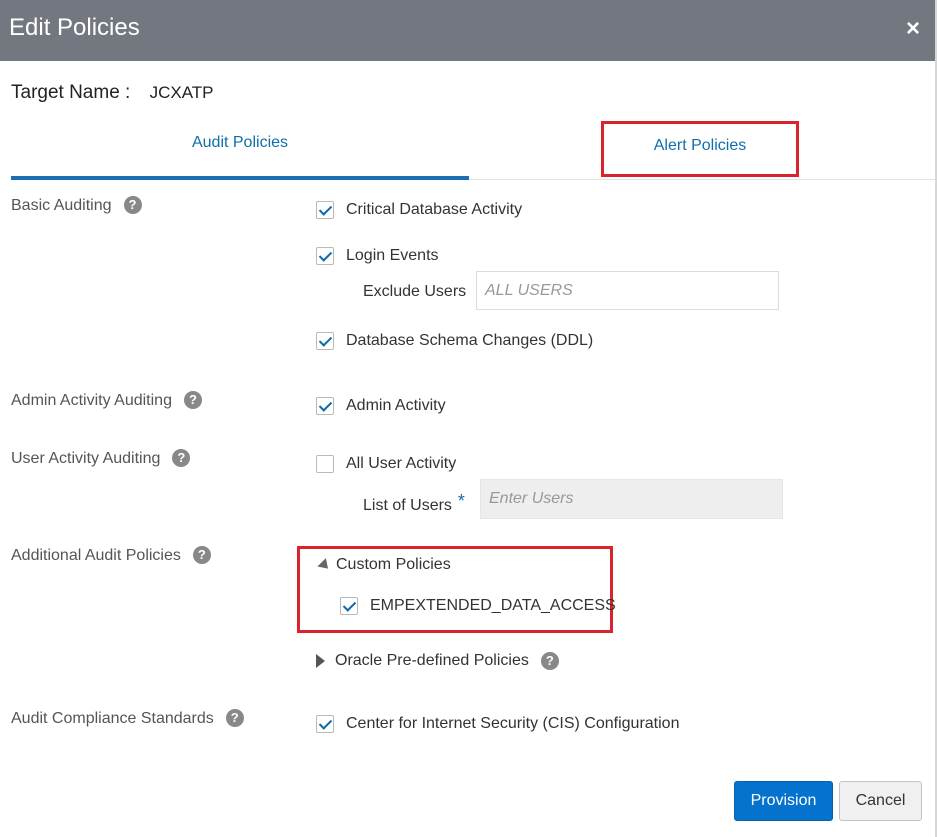 The image size is (937, 837). What do you see at coordinates (461, 501) in the screenshot?
I see `required-marker: *` at bounding box center [461, 501].